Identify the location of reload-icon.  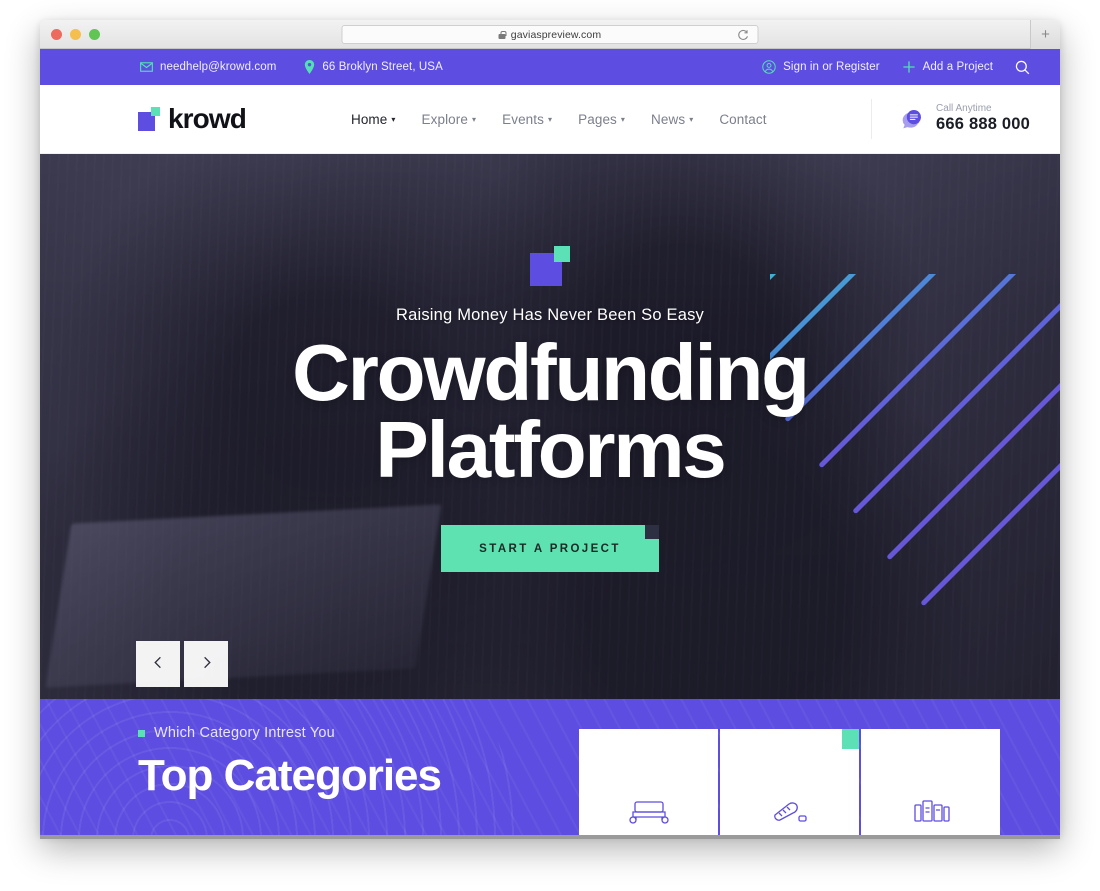
(743, 35).